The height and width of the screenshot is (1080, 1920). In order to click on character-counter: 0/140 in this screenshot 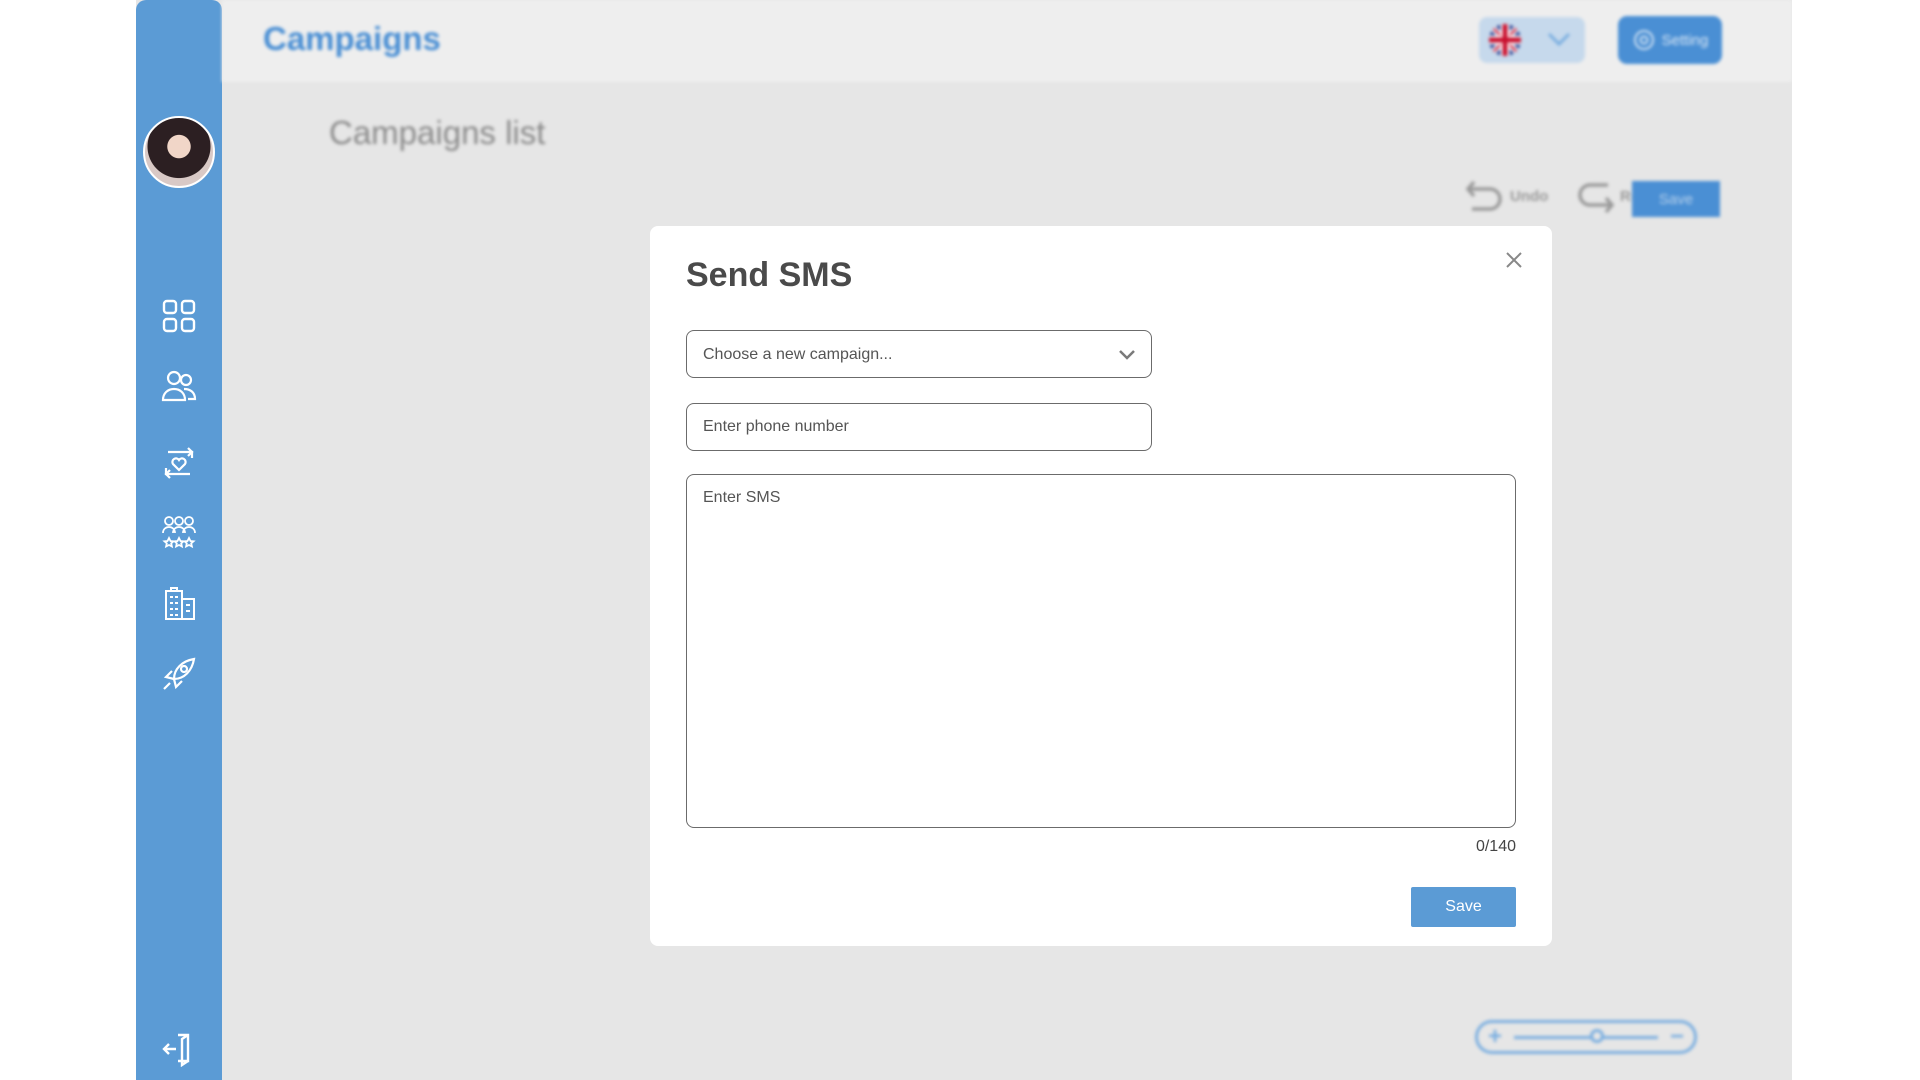, I will do `click(1495, 846)`.